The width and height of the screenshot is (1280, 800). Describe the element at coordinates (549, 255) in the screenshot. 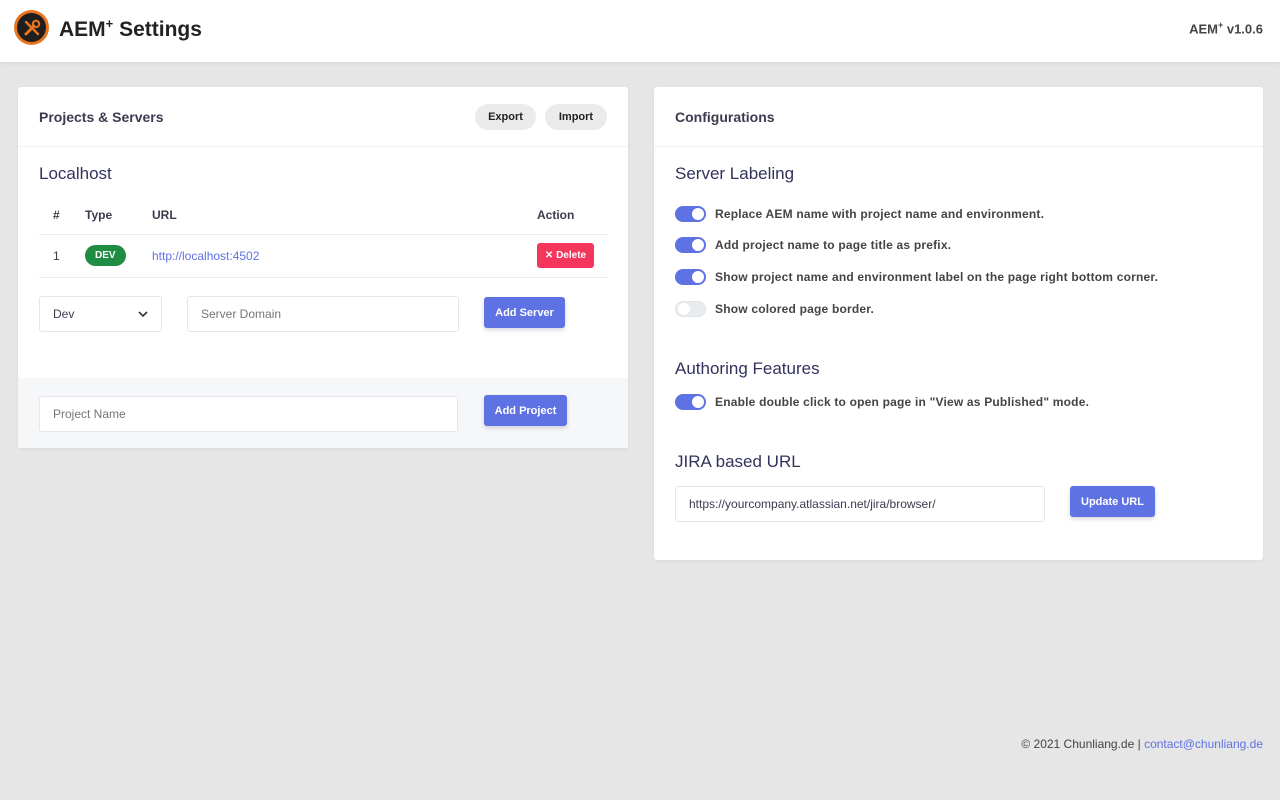

I see `close-icon: ✕` at that location.